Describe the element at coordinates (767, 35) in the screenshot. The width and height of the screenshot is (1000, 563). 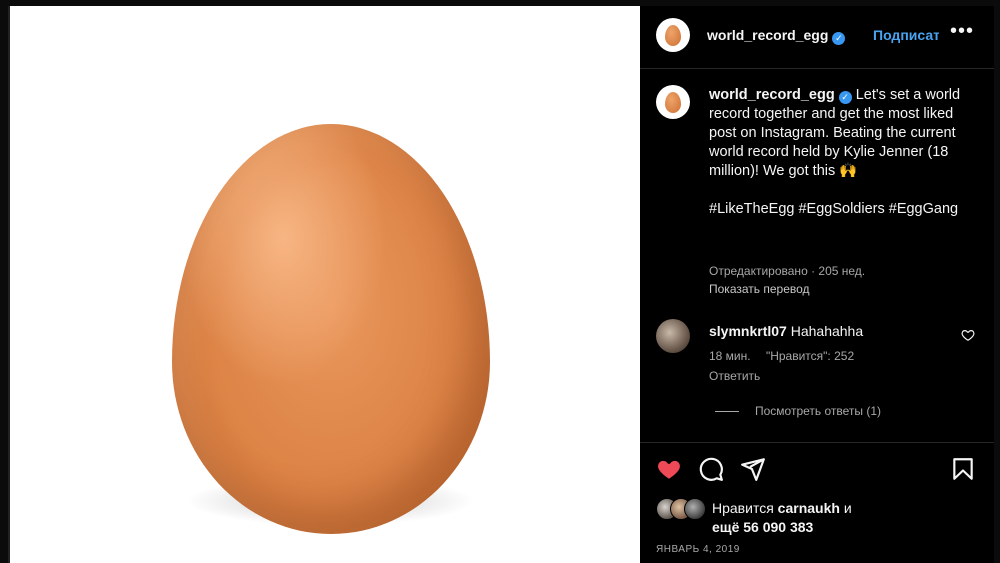
I see `author-username: world_record_egg` at that location.